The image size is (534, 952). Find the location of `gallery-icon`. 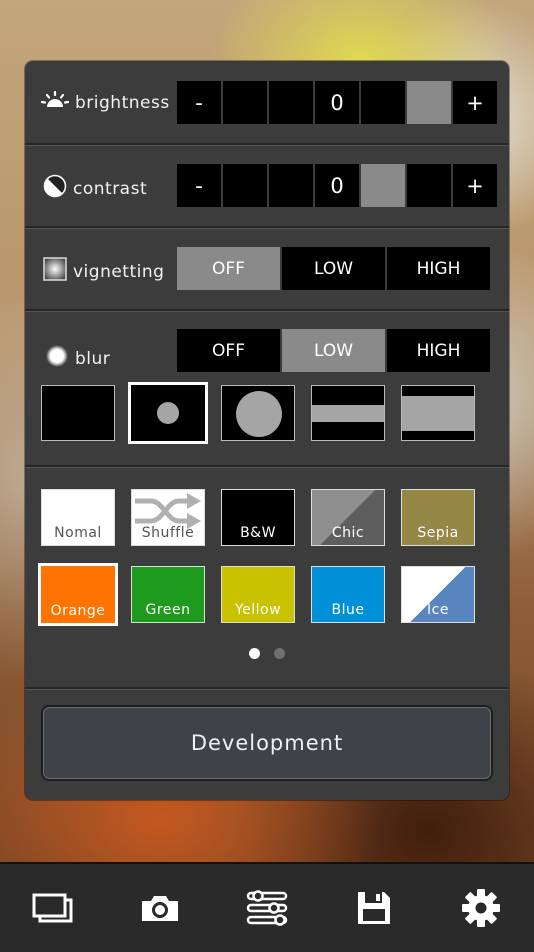

gallery-icon is located at coordinates (52, 908).